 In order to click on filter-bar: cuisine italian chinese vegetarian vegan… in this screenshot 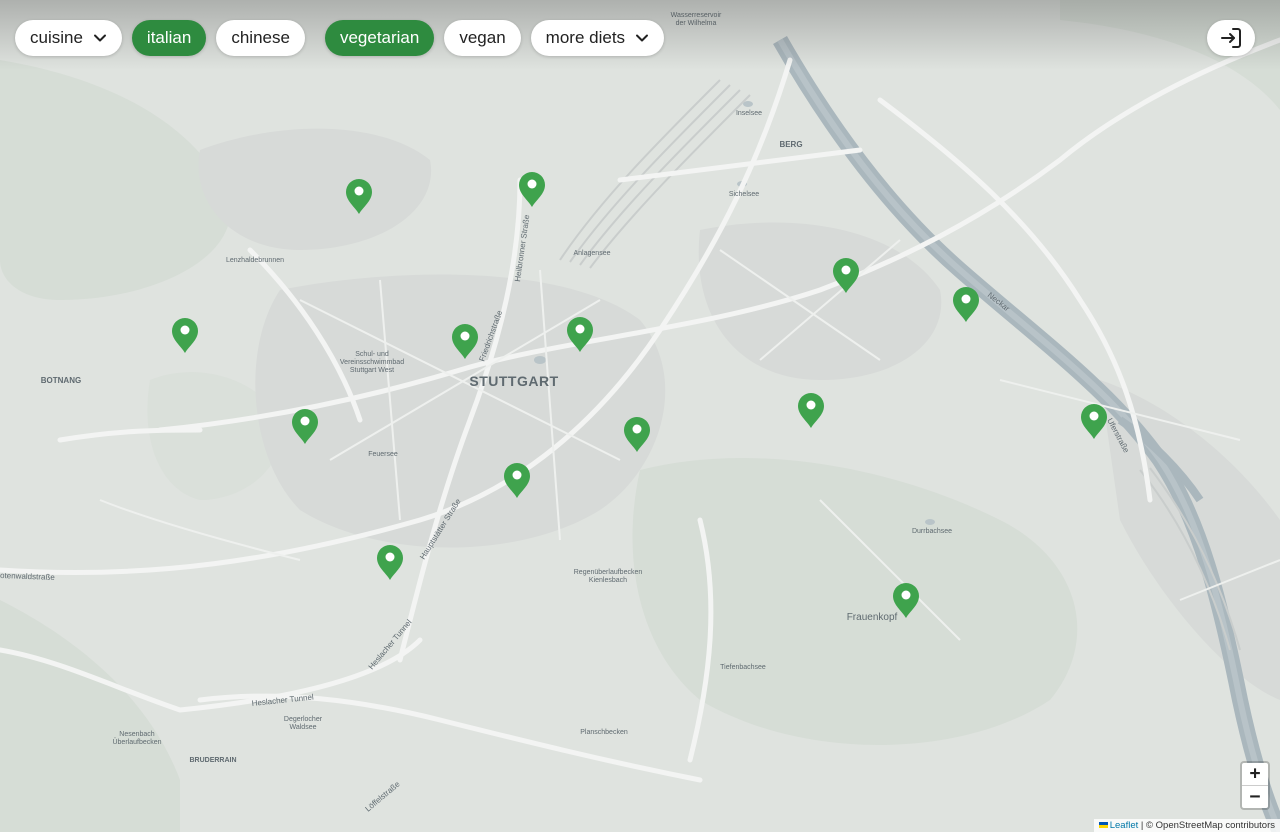, I will do `click(344, 38)`.